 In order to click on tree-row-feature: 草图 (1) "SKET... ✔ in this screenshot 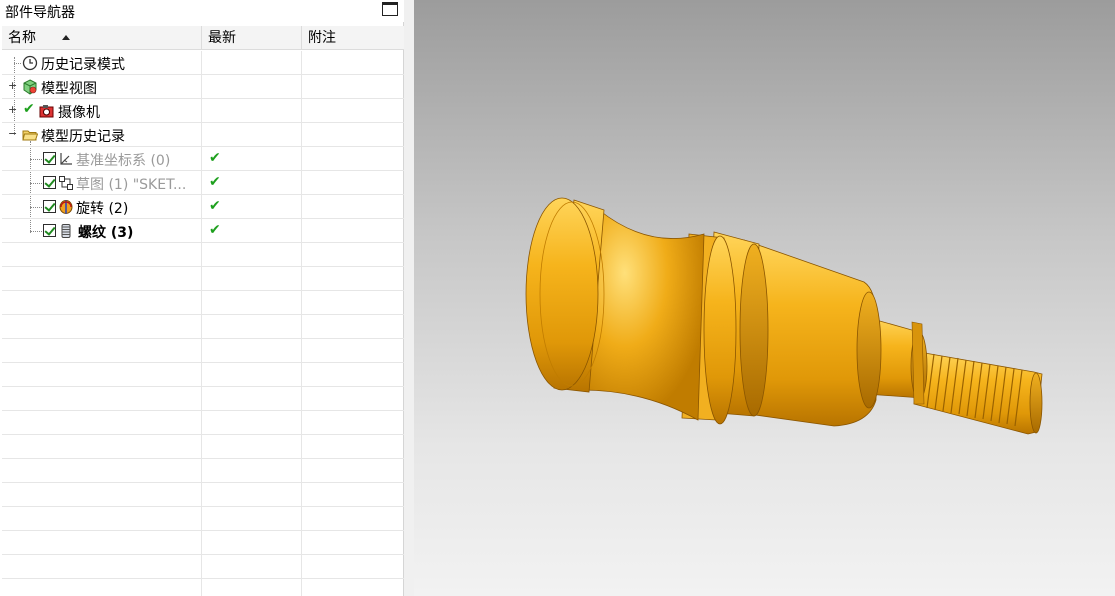, I will do `click(203, 183)`.